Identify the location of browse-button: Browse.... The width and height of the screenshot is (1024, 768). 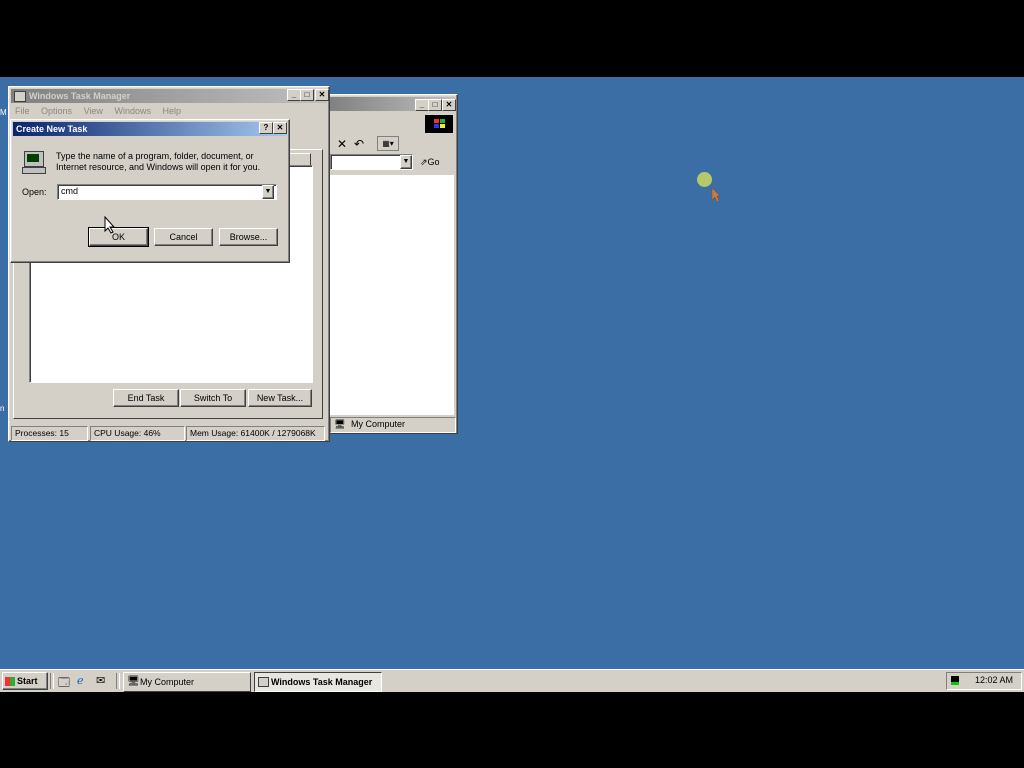
(248, 237).